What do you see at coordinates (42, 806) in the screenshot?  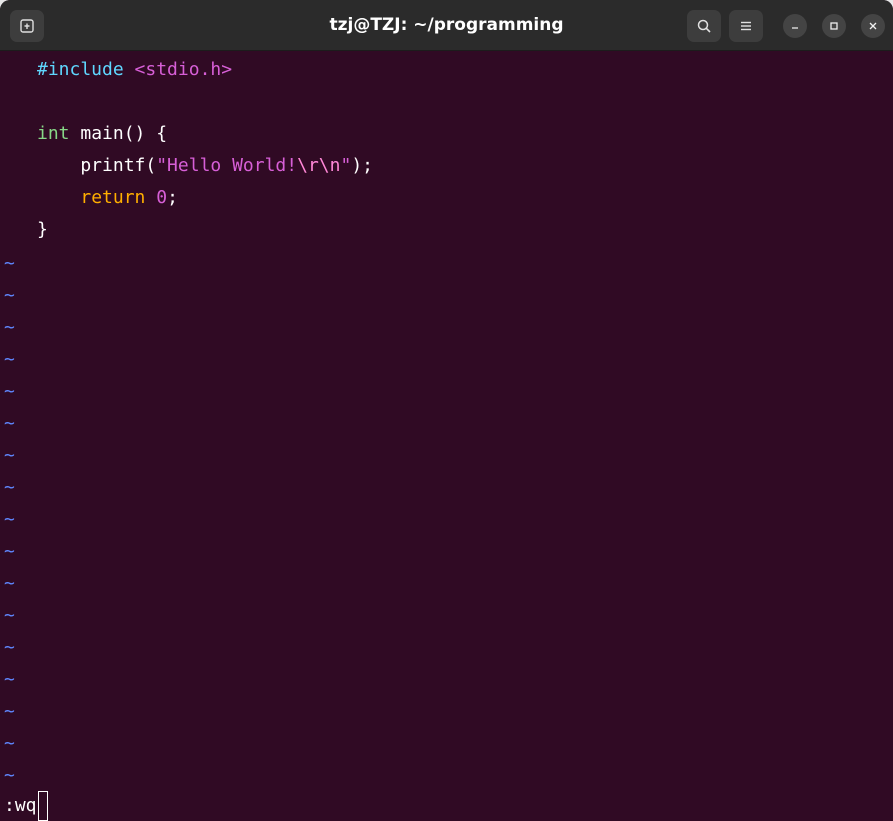 I see `text-cursor` at bounding box center [42, 806].